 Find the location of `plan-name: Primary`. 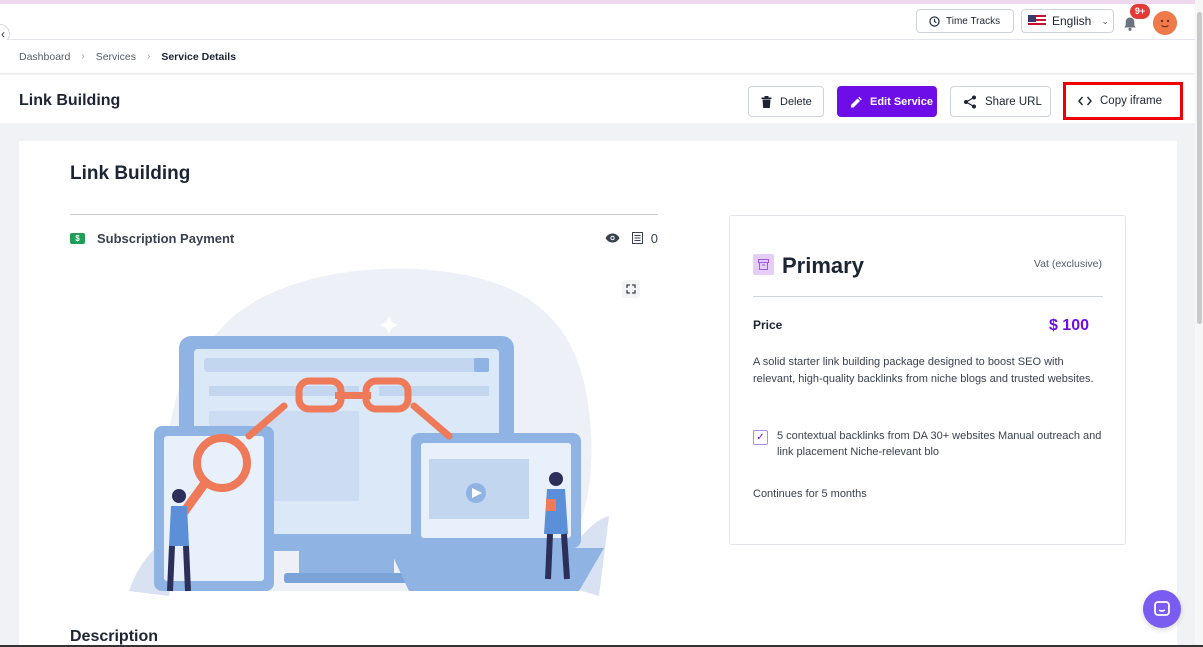

plan-name: Primary is located at coordinates (823, 265).